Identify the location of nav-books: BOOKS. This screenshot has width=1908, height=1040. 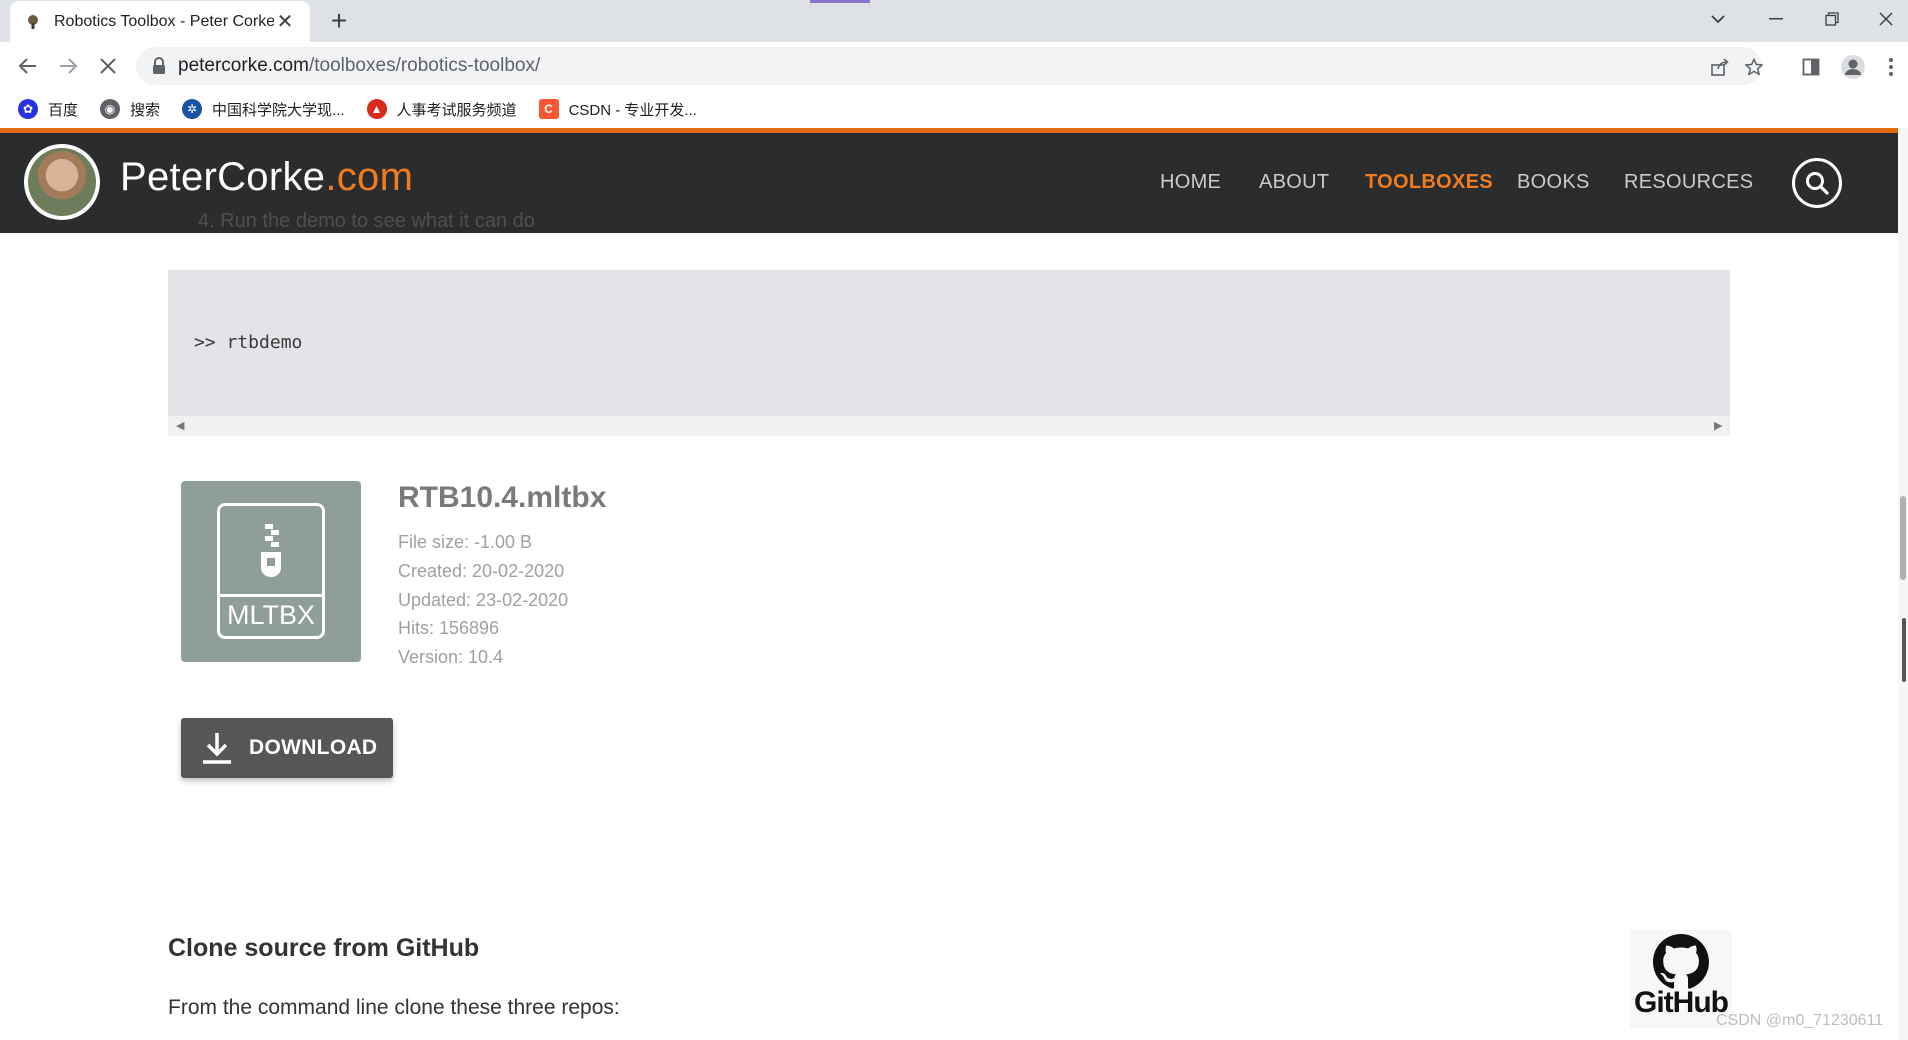
(1553, 182).